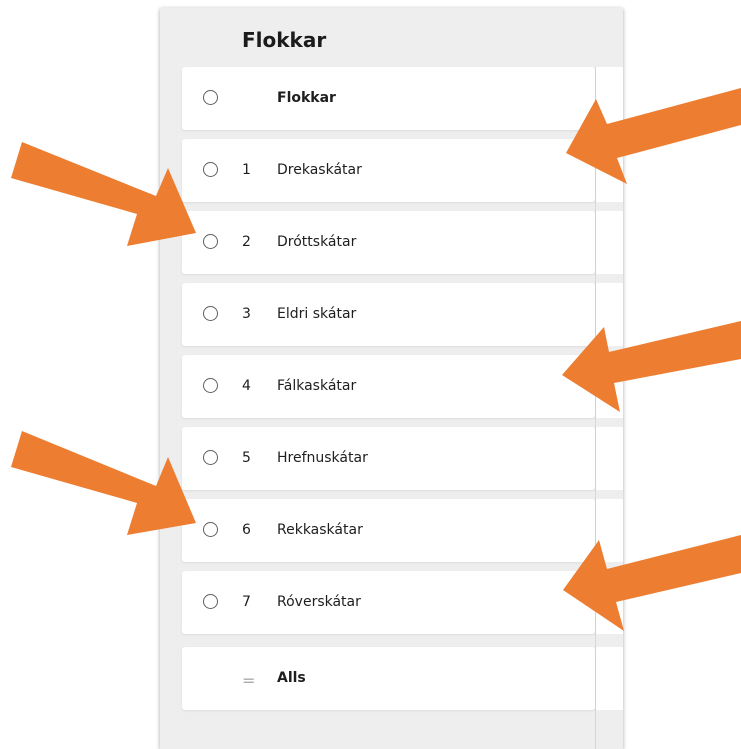 The image size is (741, 749). Describe the element at coordinates (388, 170) in the screenshot. I see `list-item: 1 Drekaskátar` at that location.